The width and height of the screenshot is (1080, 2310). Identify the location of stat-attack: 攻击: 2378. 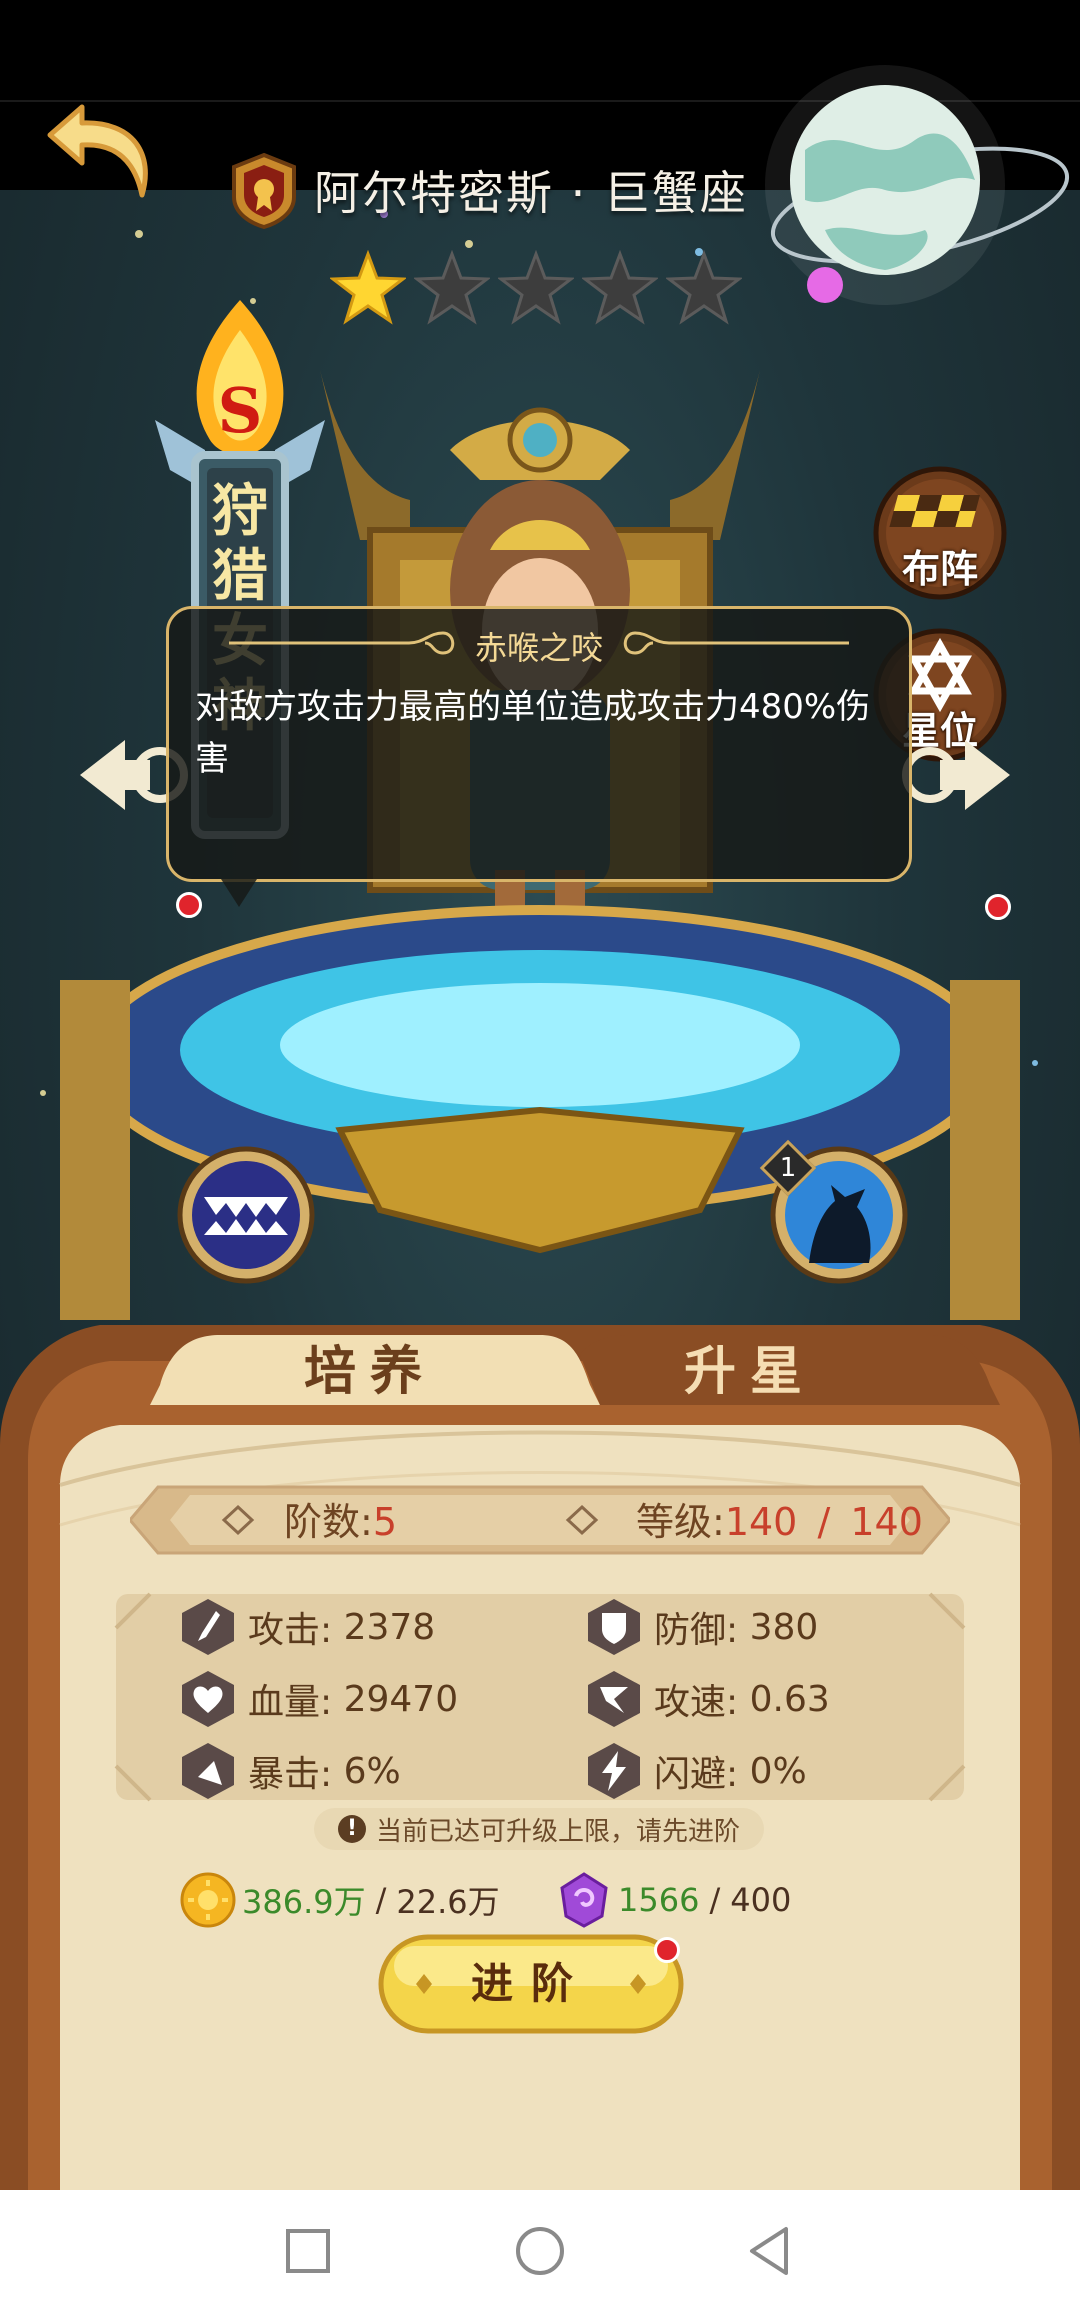
(306, 1627).